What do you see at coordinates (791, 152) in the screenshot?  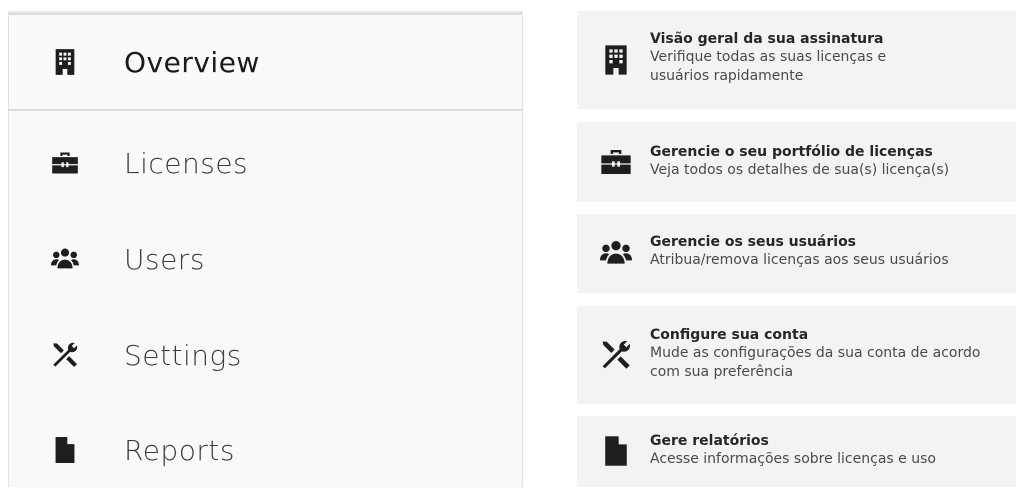 I see `card-title: Gerencie o seu portfólio de licenças` at bounding box center [791, 152].